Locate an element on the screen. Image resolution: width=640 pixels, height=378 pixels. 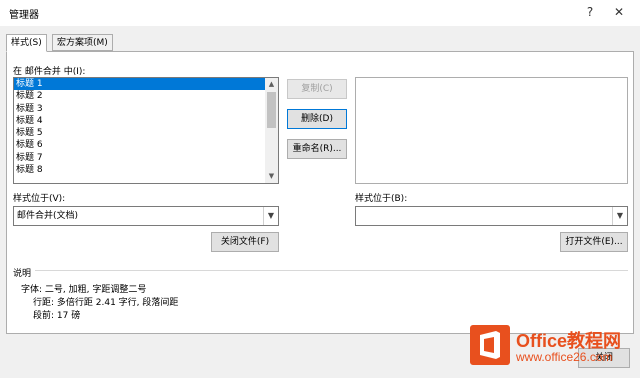
tab-macro-project-items: 宏方案项(M) is located at coordinates (82, 42).